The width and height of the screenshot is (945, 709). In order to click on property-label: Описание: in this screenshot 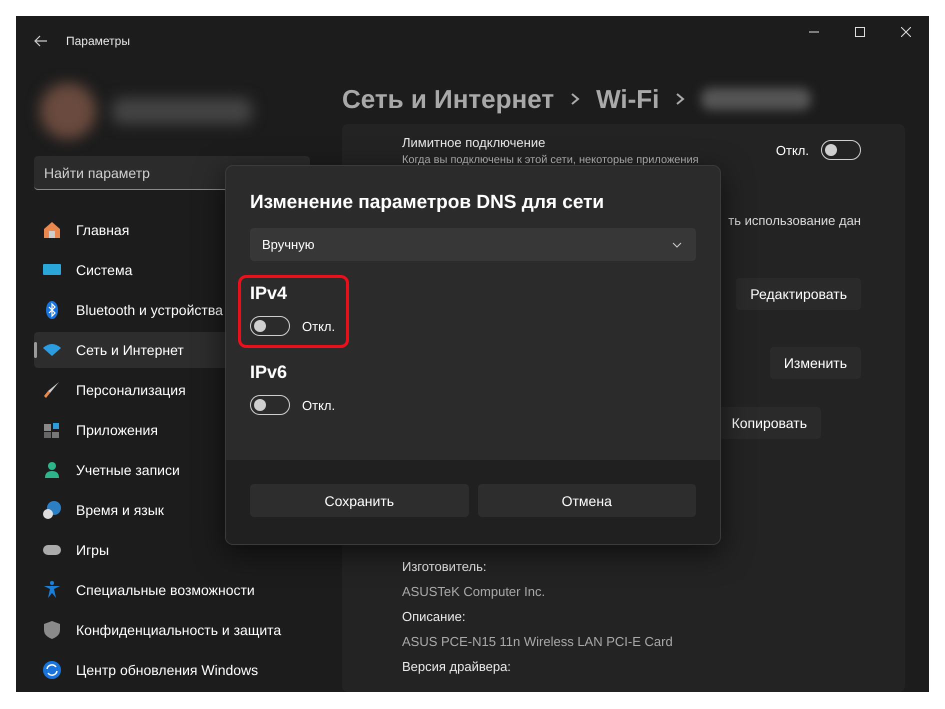, I will do `click(434, 617)`.